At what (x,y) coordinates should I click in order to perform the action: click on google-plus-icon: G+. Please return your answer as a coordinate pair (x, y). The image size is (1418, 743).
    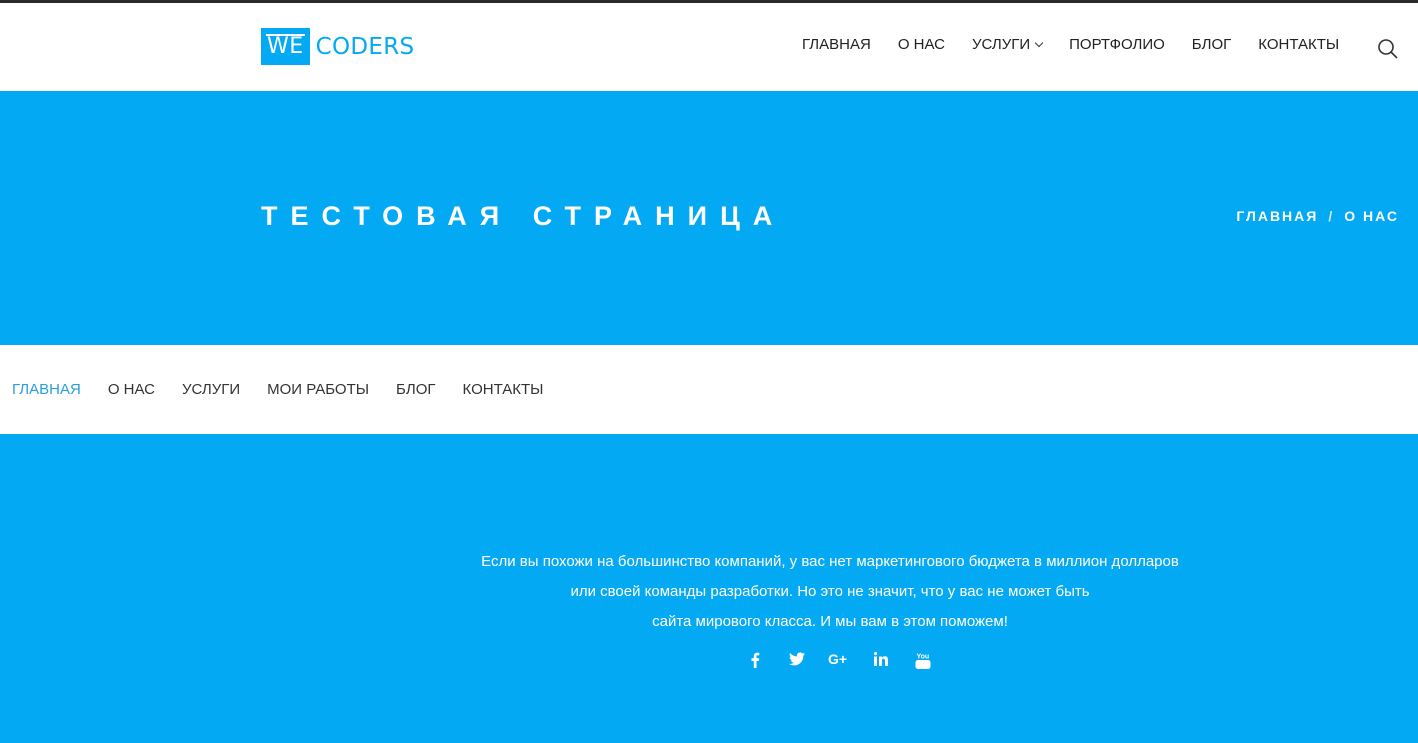
    Looking at the image, I should click on (839, 661).